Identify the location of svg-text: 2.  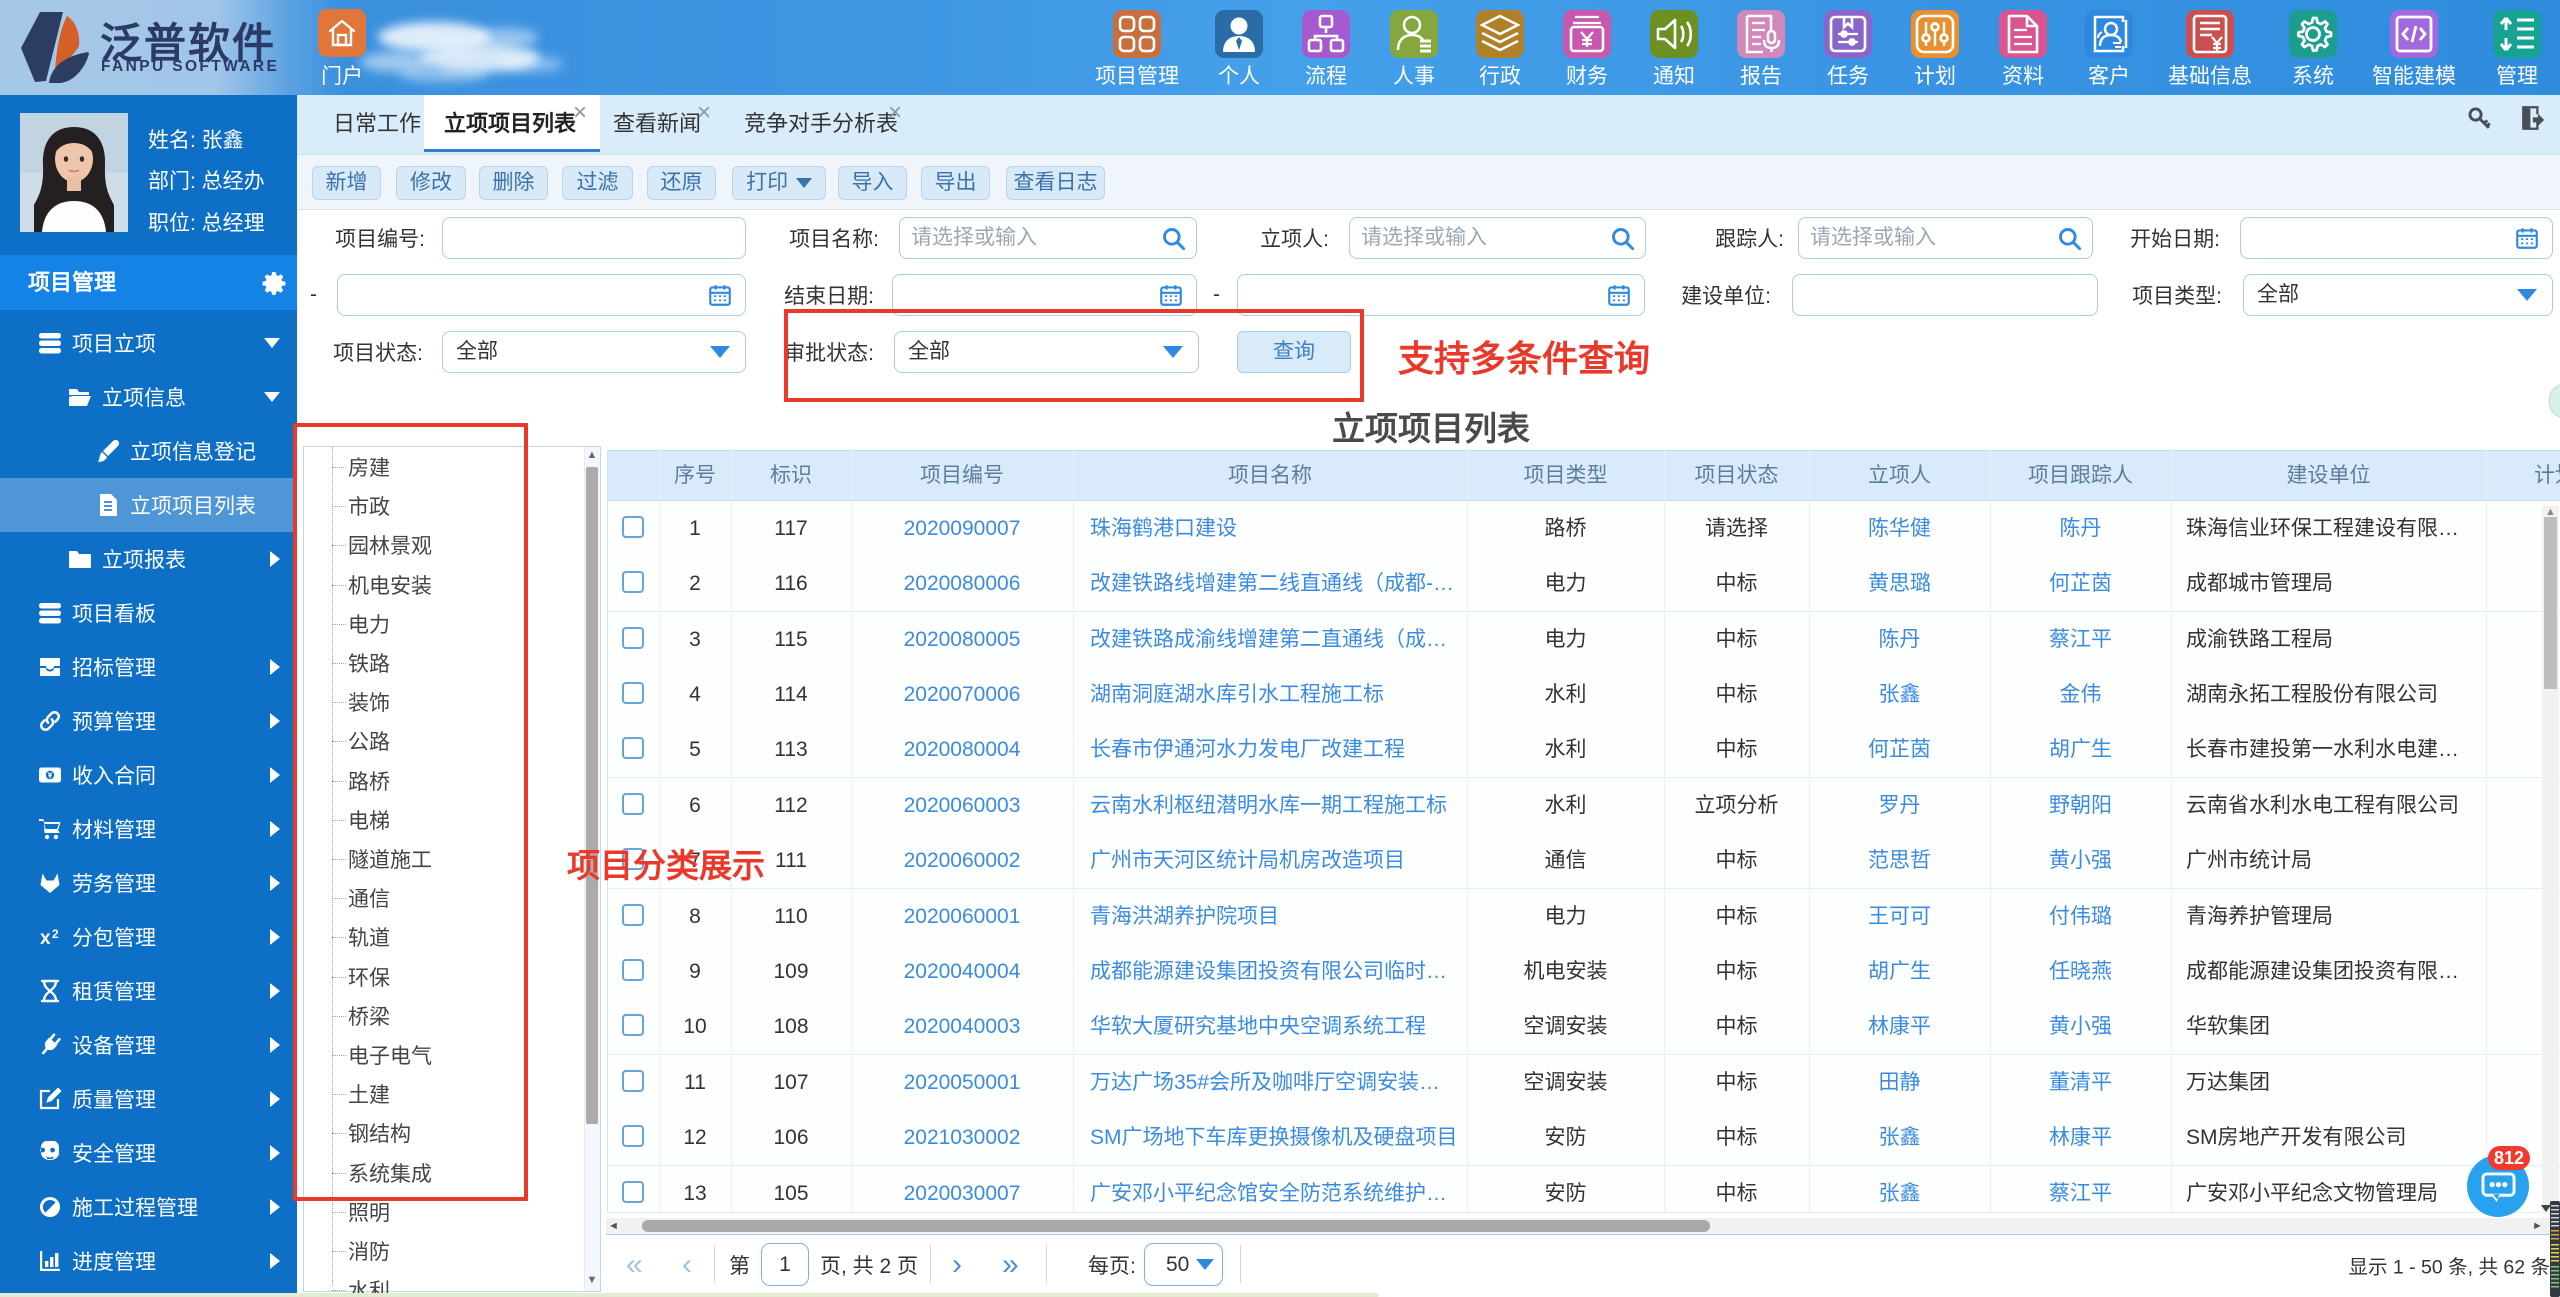
(55, 934).